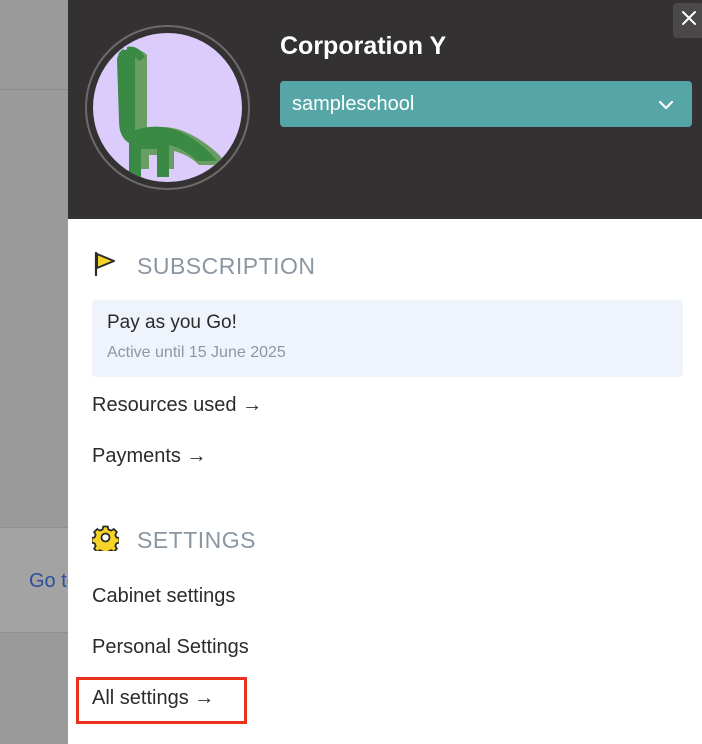 Image resolution: width=702 pixels, height=744 pixels. Describe the element at coordinates (177, 405) in the screenshot. I see `resources-used-link: Resources used →` at that location.